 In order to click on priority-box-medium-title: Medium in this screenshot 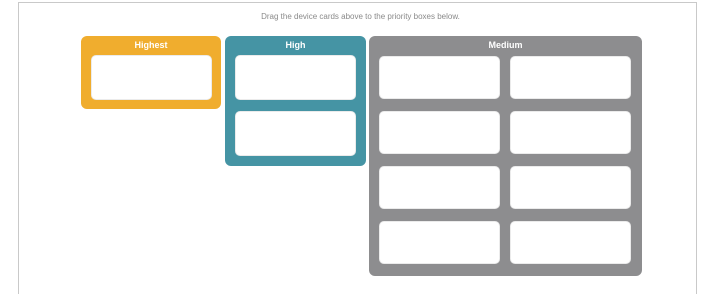, I will do `click(505, 45)`.